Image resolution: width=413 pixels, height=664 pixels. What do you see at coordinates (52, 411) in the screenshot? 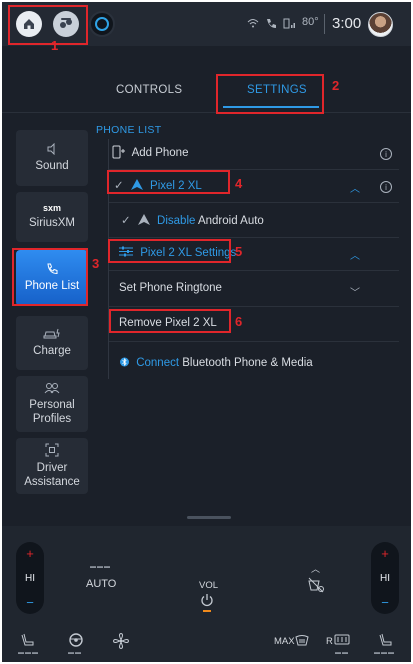
I see `personal-profiles-nav-label: Personal Profiles` at bounding box center [52, 411].